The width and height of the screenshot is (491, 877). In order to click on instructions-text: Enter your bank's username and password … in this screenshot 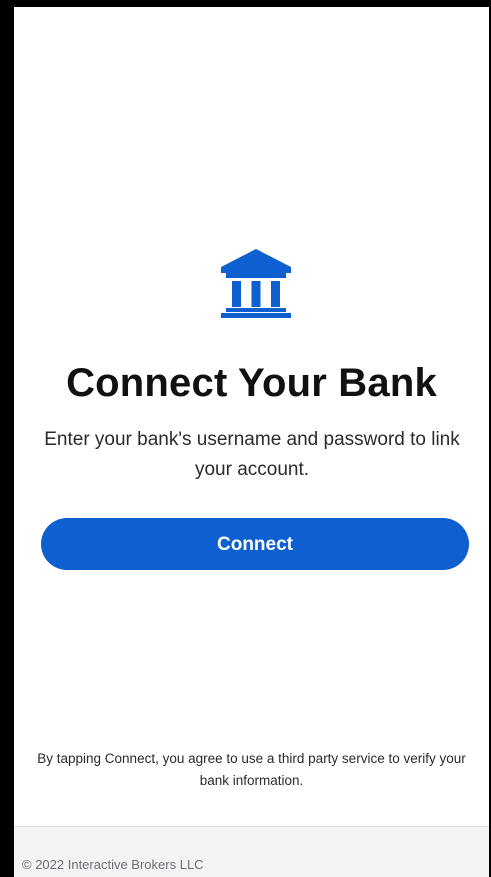, I will do `click(252, 454)`.